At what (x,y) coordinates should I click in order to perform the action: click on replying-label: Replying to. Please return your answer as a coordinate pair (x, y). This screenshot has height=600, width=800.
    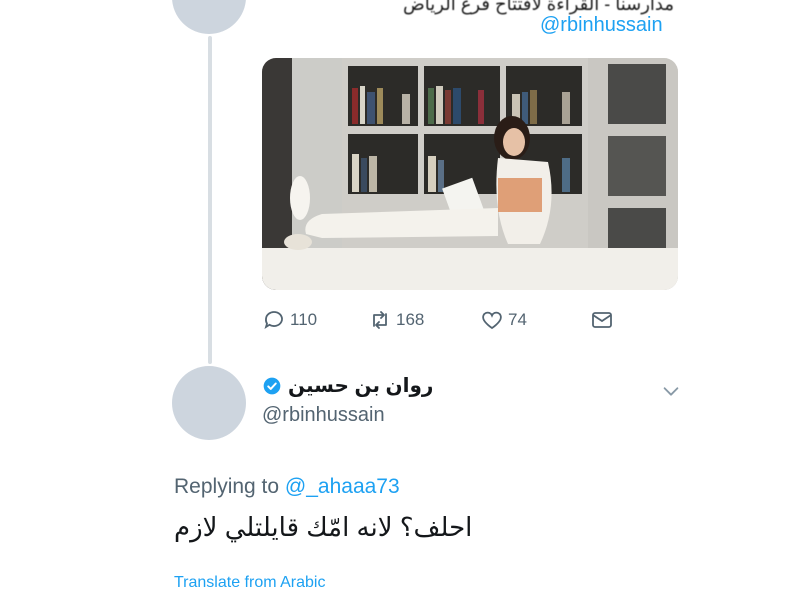
    Looking at the image, I should click on (227, 486).